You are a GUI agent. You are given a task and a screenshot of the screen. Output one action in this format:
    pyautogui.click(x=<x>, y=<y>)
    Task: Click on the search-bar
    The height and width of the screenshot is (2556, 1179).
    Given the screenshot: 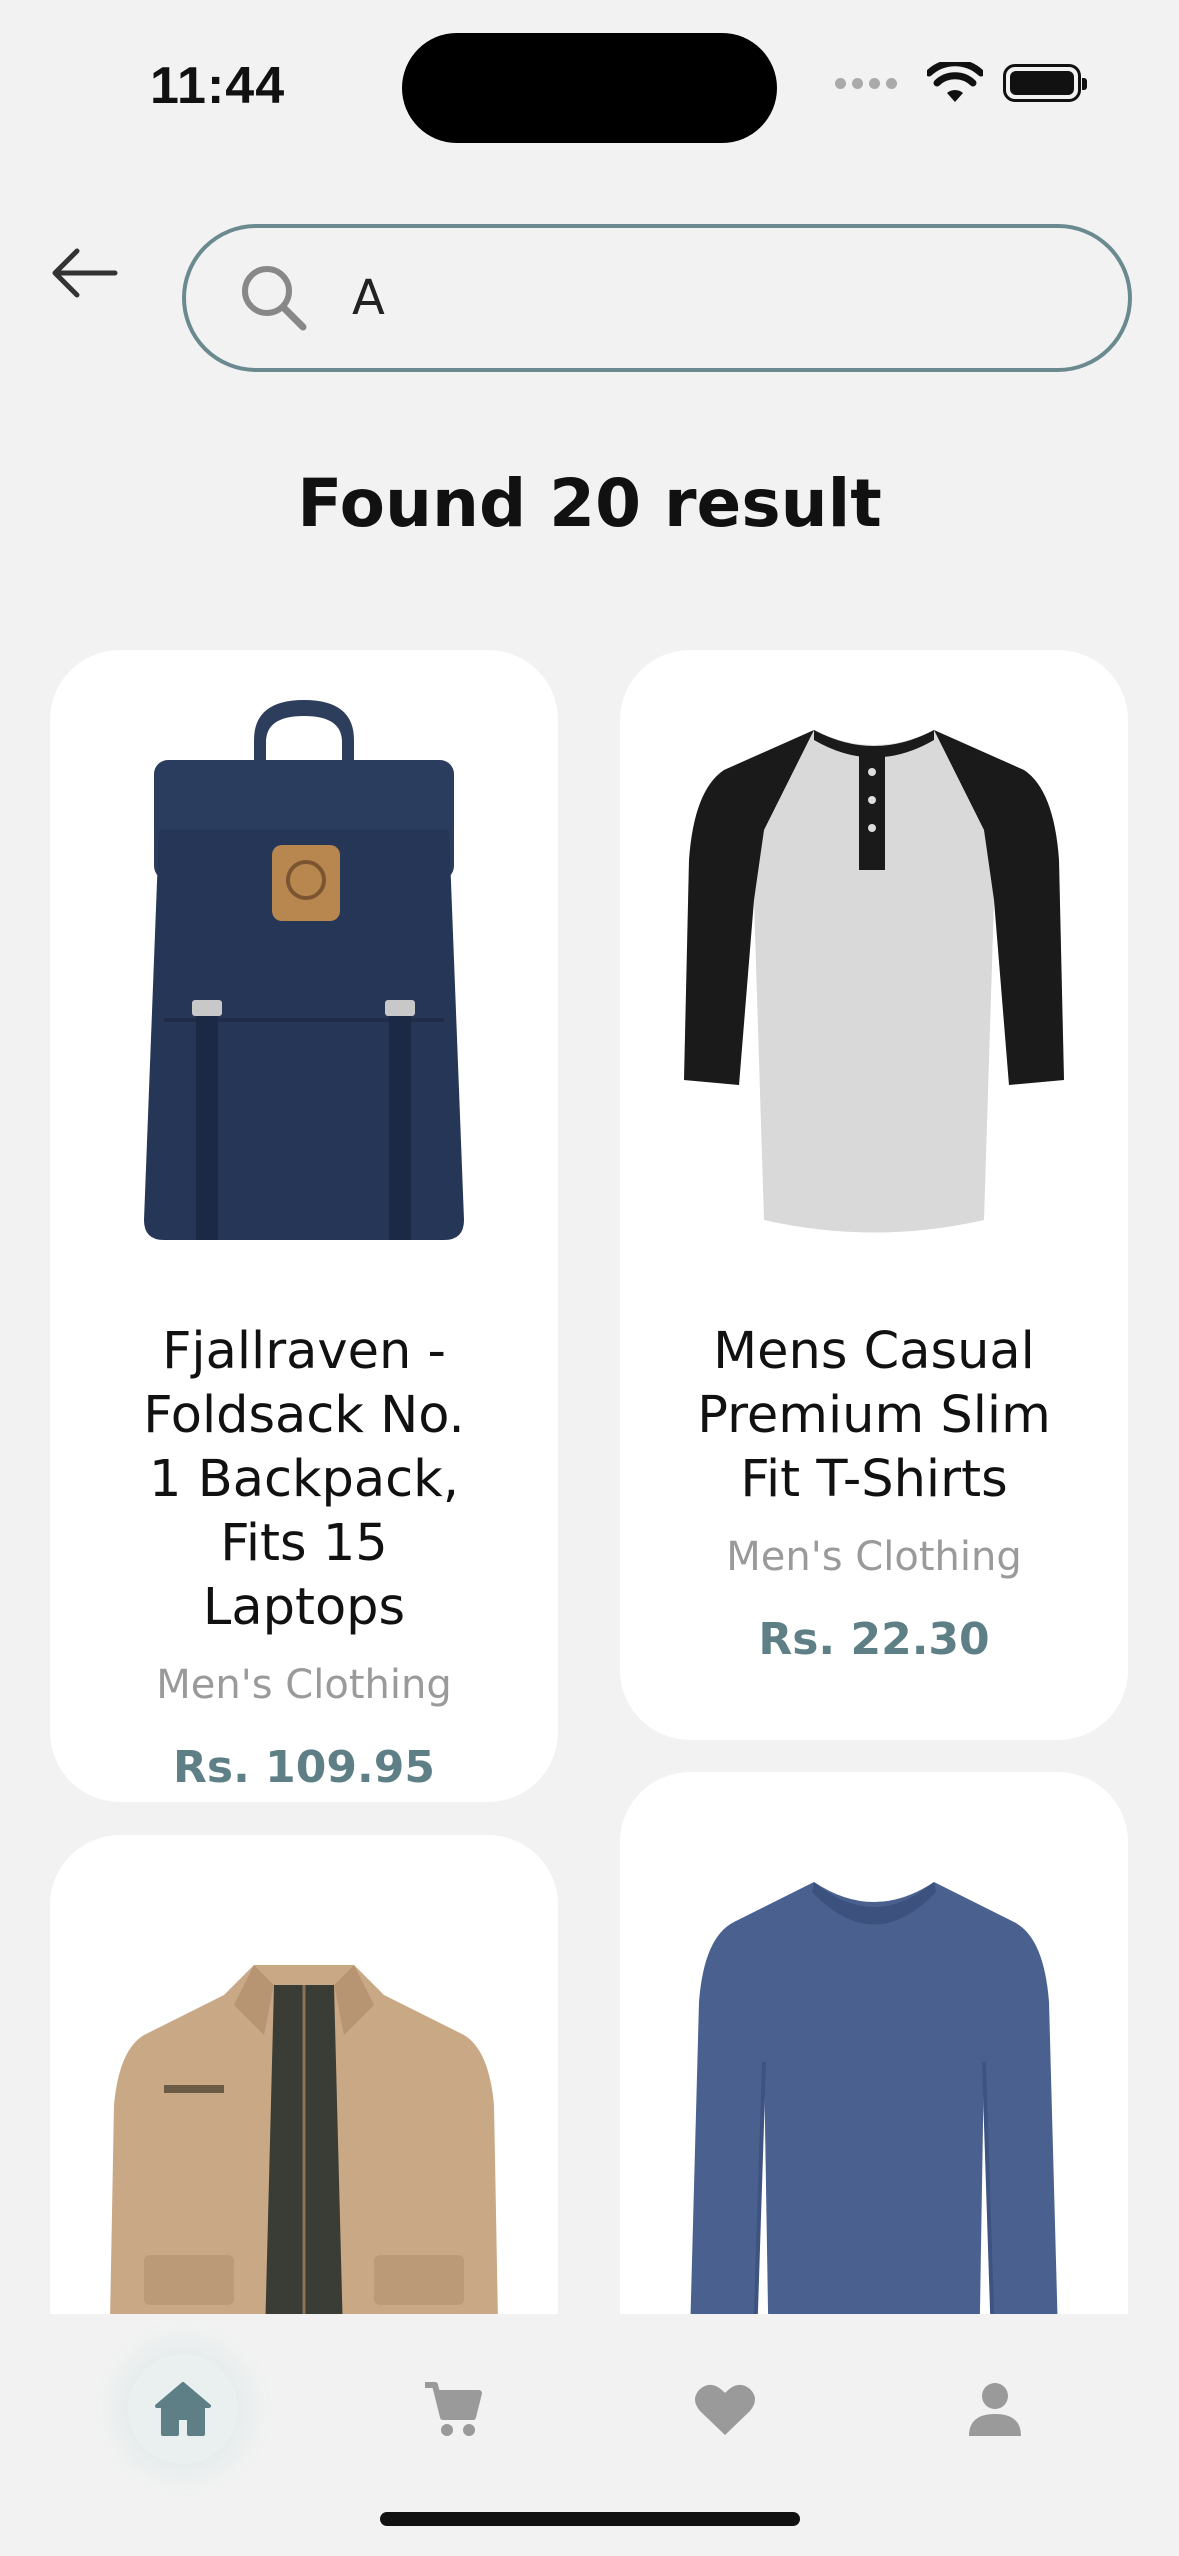 What is the action you would take?
    pyautogui.click(x=657, y=298)
    